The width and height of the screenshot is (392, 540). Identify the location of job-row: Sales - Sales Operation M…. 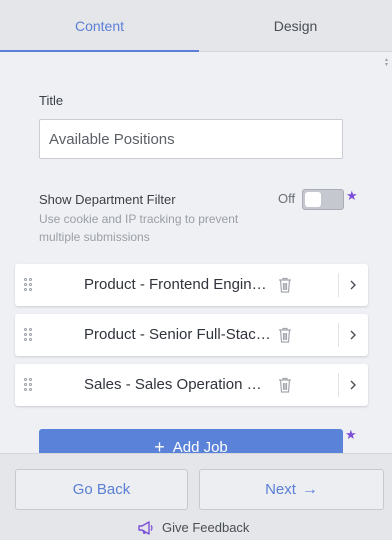
(191, 385).